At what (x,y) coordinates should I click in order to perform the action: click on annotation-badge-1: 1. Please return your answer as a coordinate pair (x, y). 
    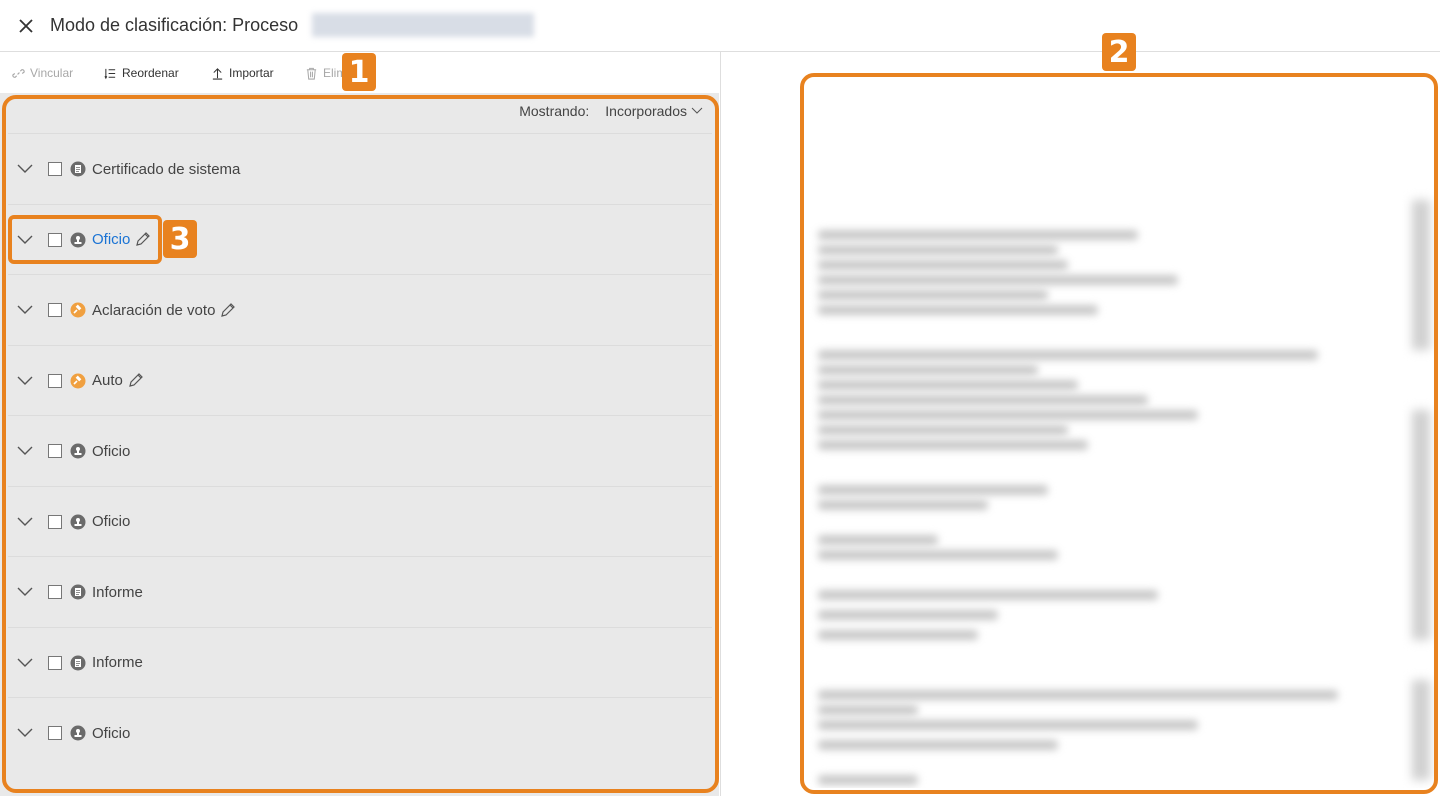
    Looking at the image, I should click on (359, 72).